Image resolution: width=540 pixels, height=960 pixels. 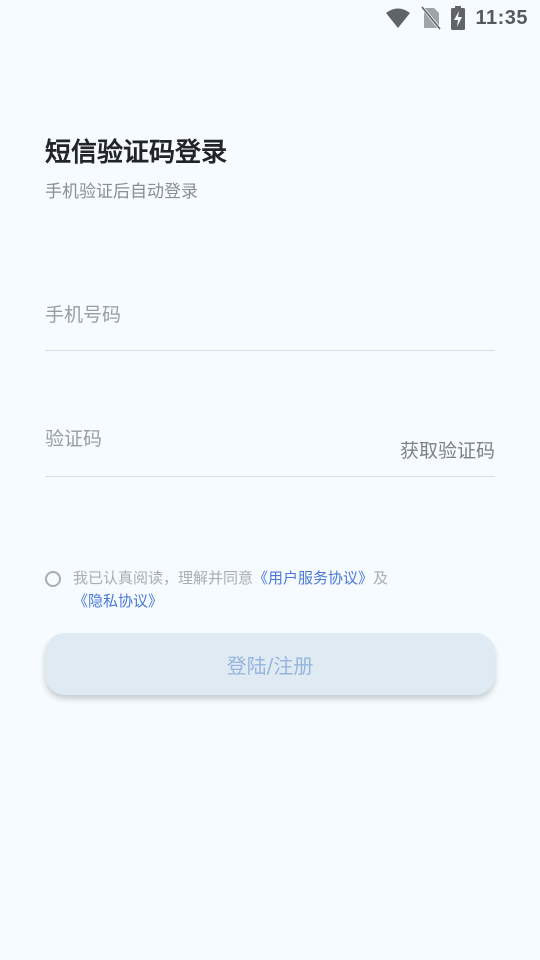 What do you see at coordinates (163, 578) in the screenshot?
I see `agreement-label: 我已认真阅读，理解并同意` at bounding box center [163, 578].